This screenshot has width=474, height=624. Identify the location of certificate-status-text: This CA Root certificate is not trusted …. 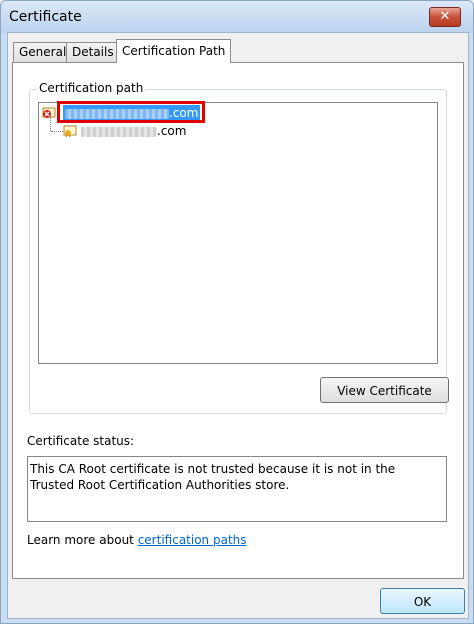
(213, 477).